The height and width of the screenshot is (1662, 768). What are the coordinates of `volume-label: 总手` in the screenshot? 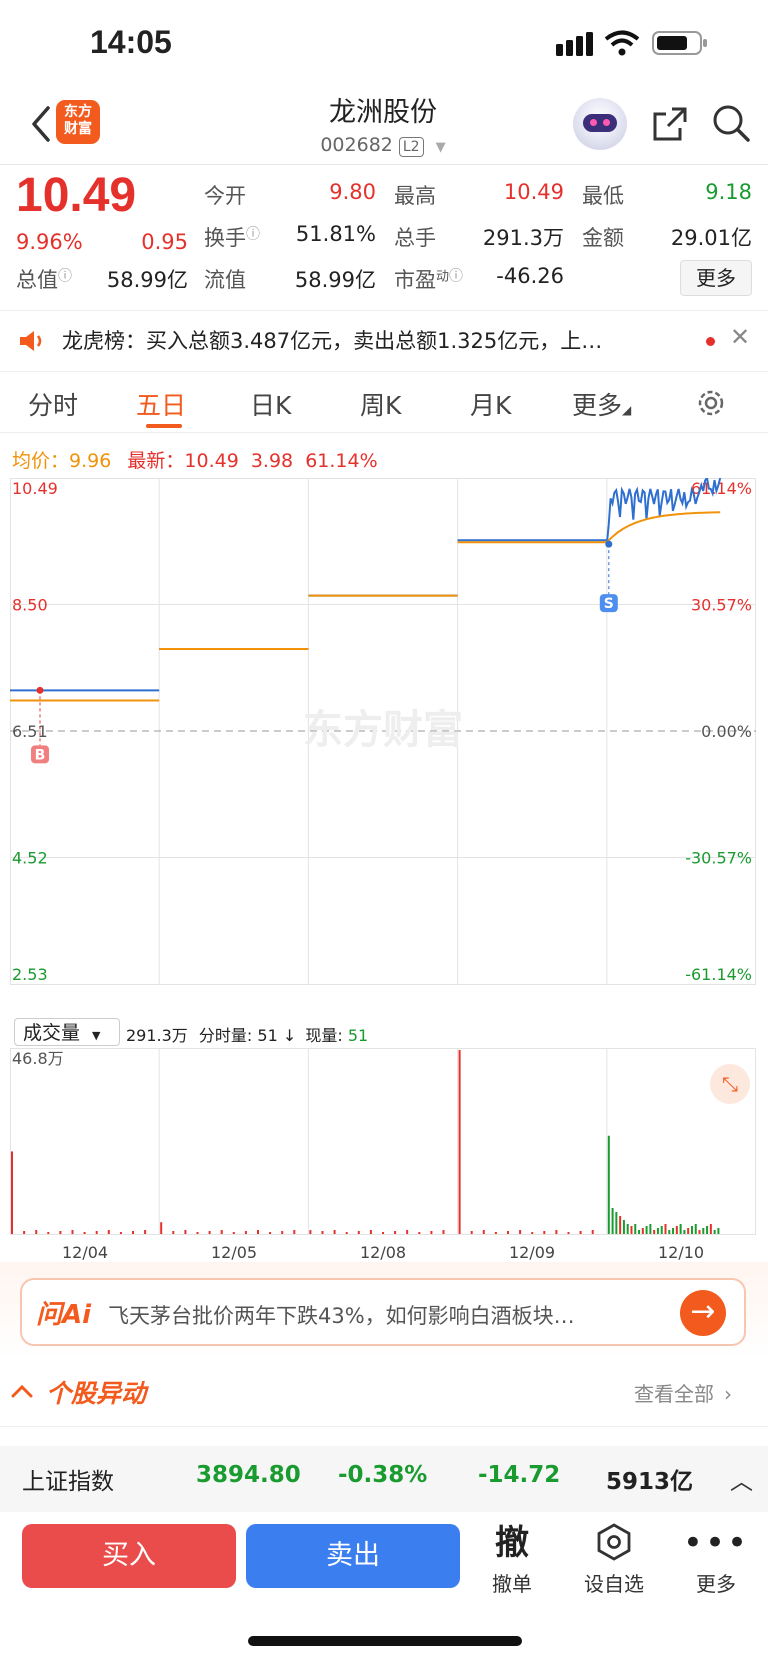 It's located at (415, 238).